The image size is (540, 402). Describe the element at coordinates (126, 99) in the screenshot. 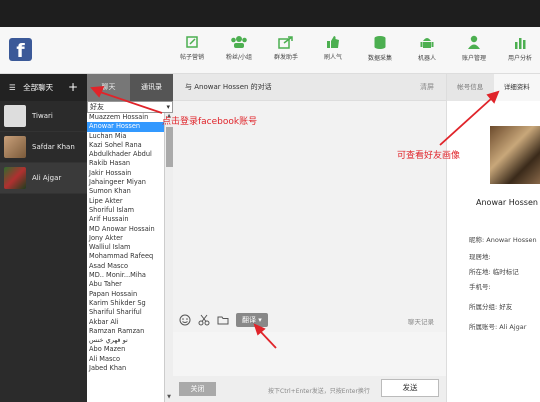

I see `arrow-login` at that location.